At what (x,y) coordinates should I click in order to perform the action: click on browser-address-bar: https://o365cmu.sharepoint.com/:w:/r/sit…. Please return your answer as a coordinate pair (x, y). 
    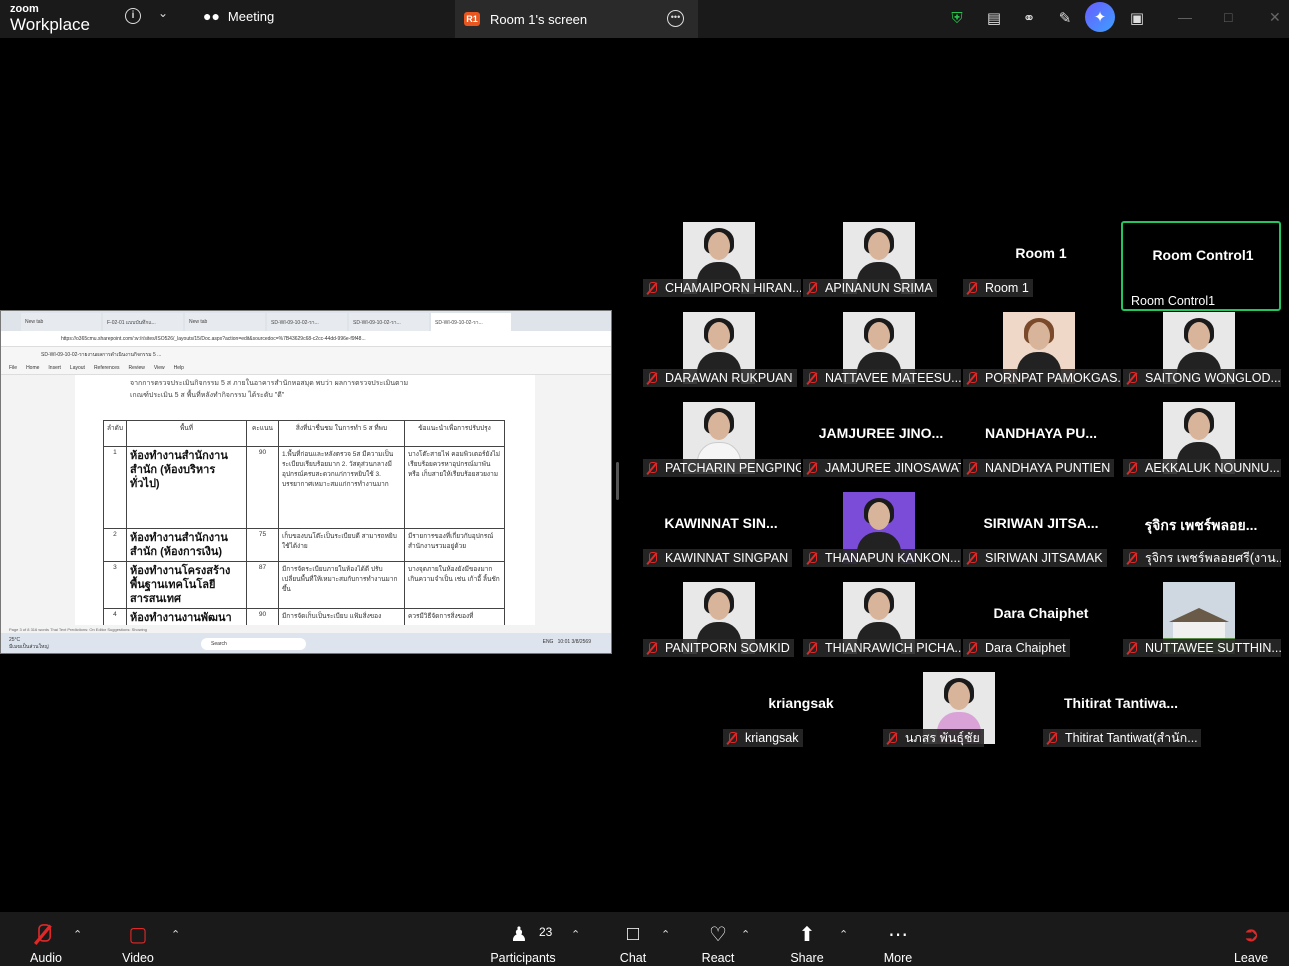
    Looking at the image, I should click on (306, 339).